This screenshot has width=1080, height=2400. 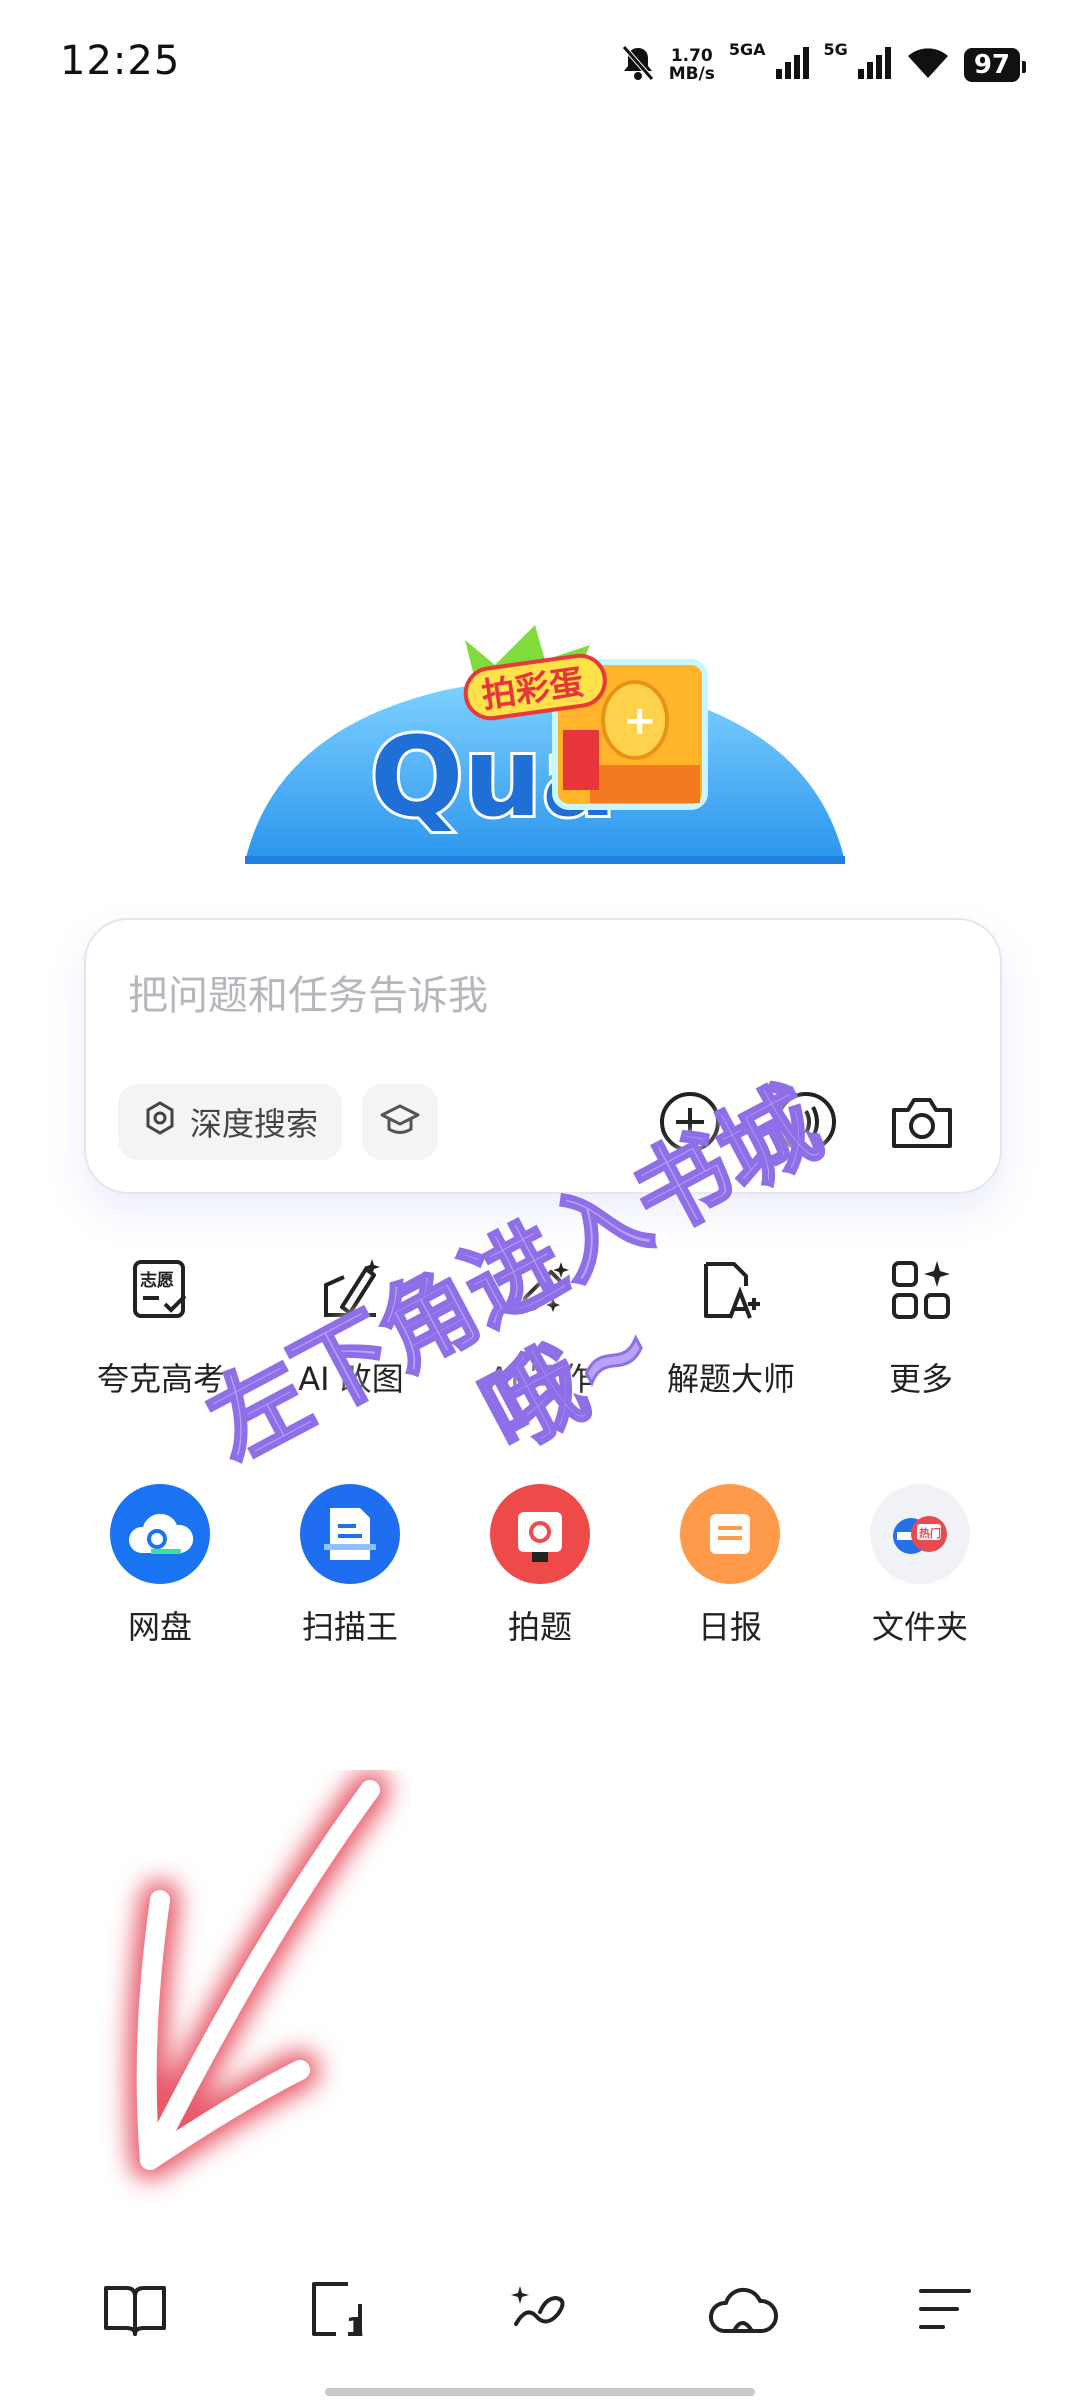 What do you see at coordinates (539, 1627) in the screenshot?
I see `app-label: 拍题` at bounding box center [539, 1627].